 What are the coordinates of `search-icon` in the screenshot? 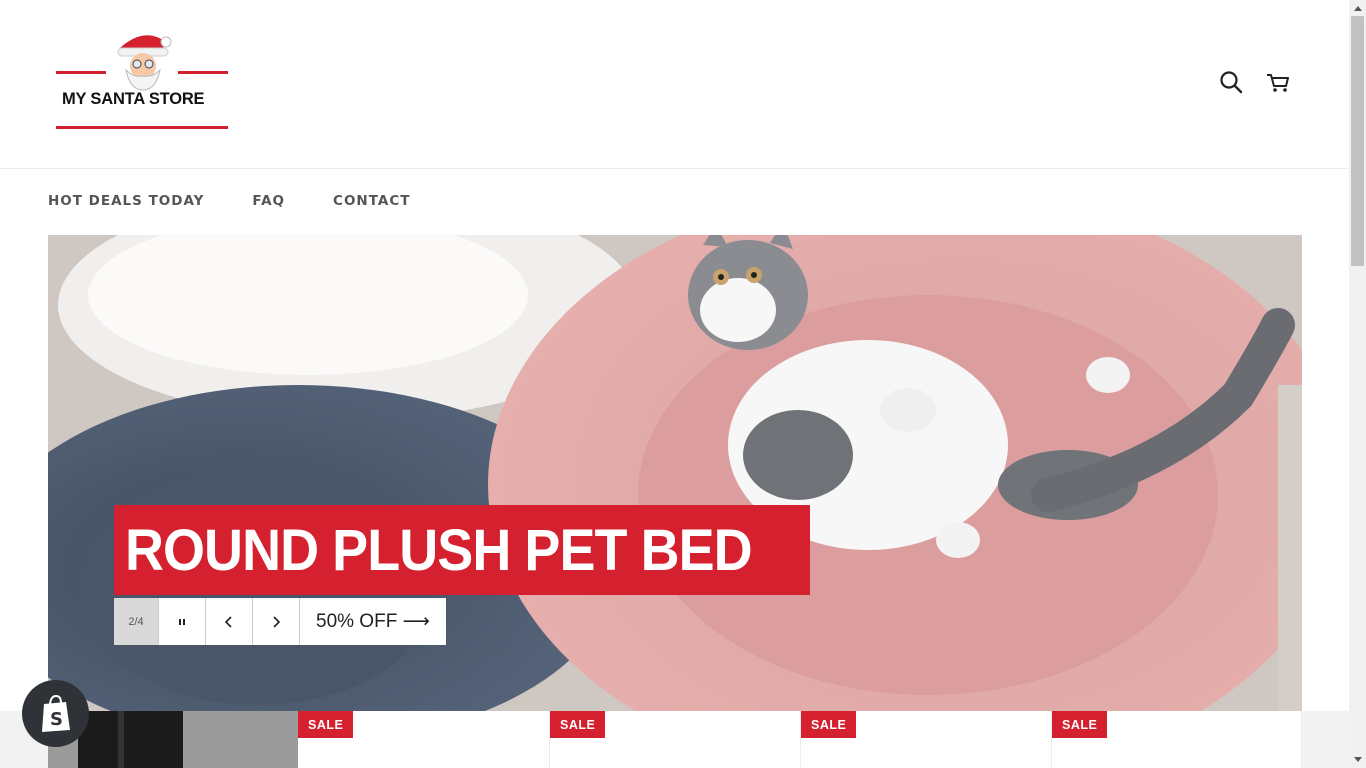 It's located at (1231, 82).